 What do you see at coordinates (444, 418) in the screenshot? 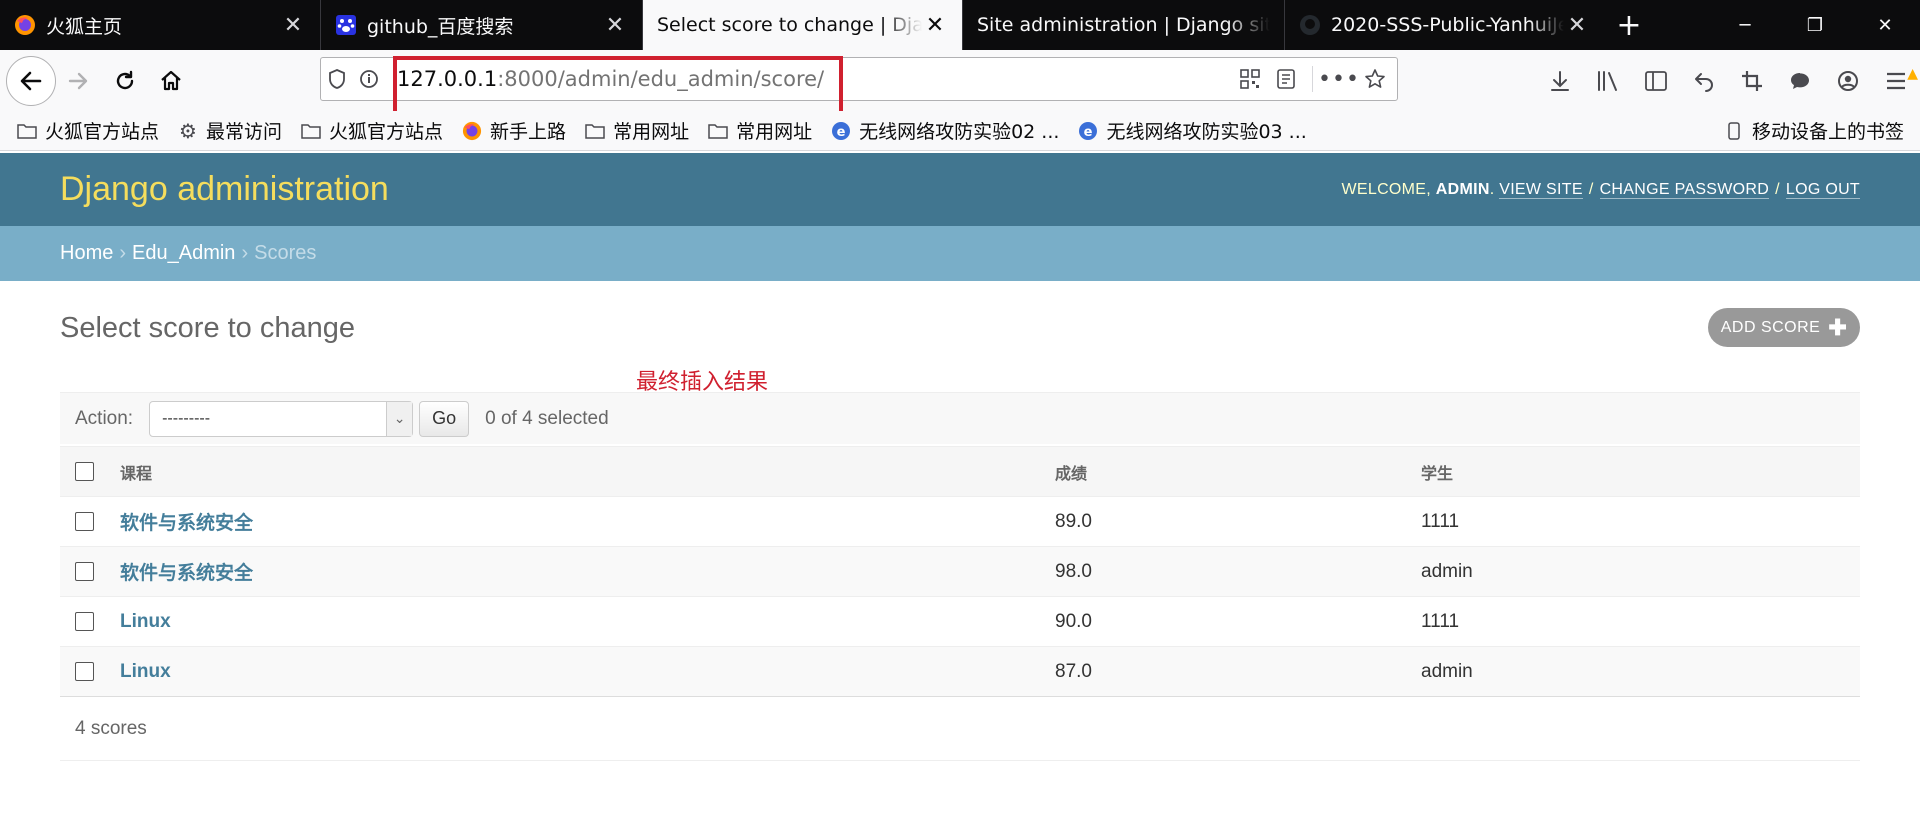
I see `go-button: Go` at bounding box center [444, 418].